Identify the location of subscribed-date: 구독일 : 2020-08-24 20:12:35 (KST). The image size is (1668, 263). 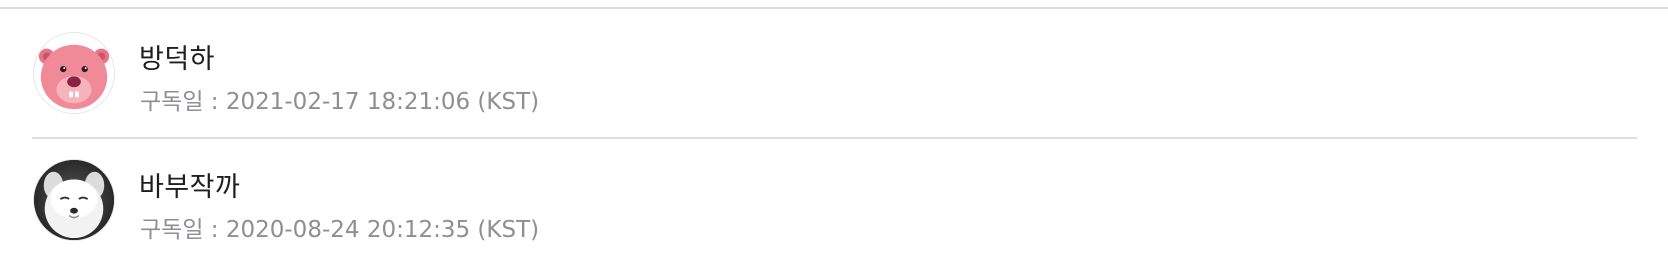
(340, 230).